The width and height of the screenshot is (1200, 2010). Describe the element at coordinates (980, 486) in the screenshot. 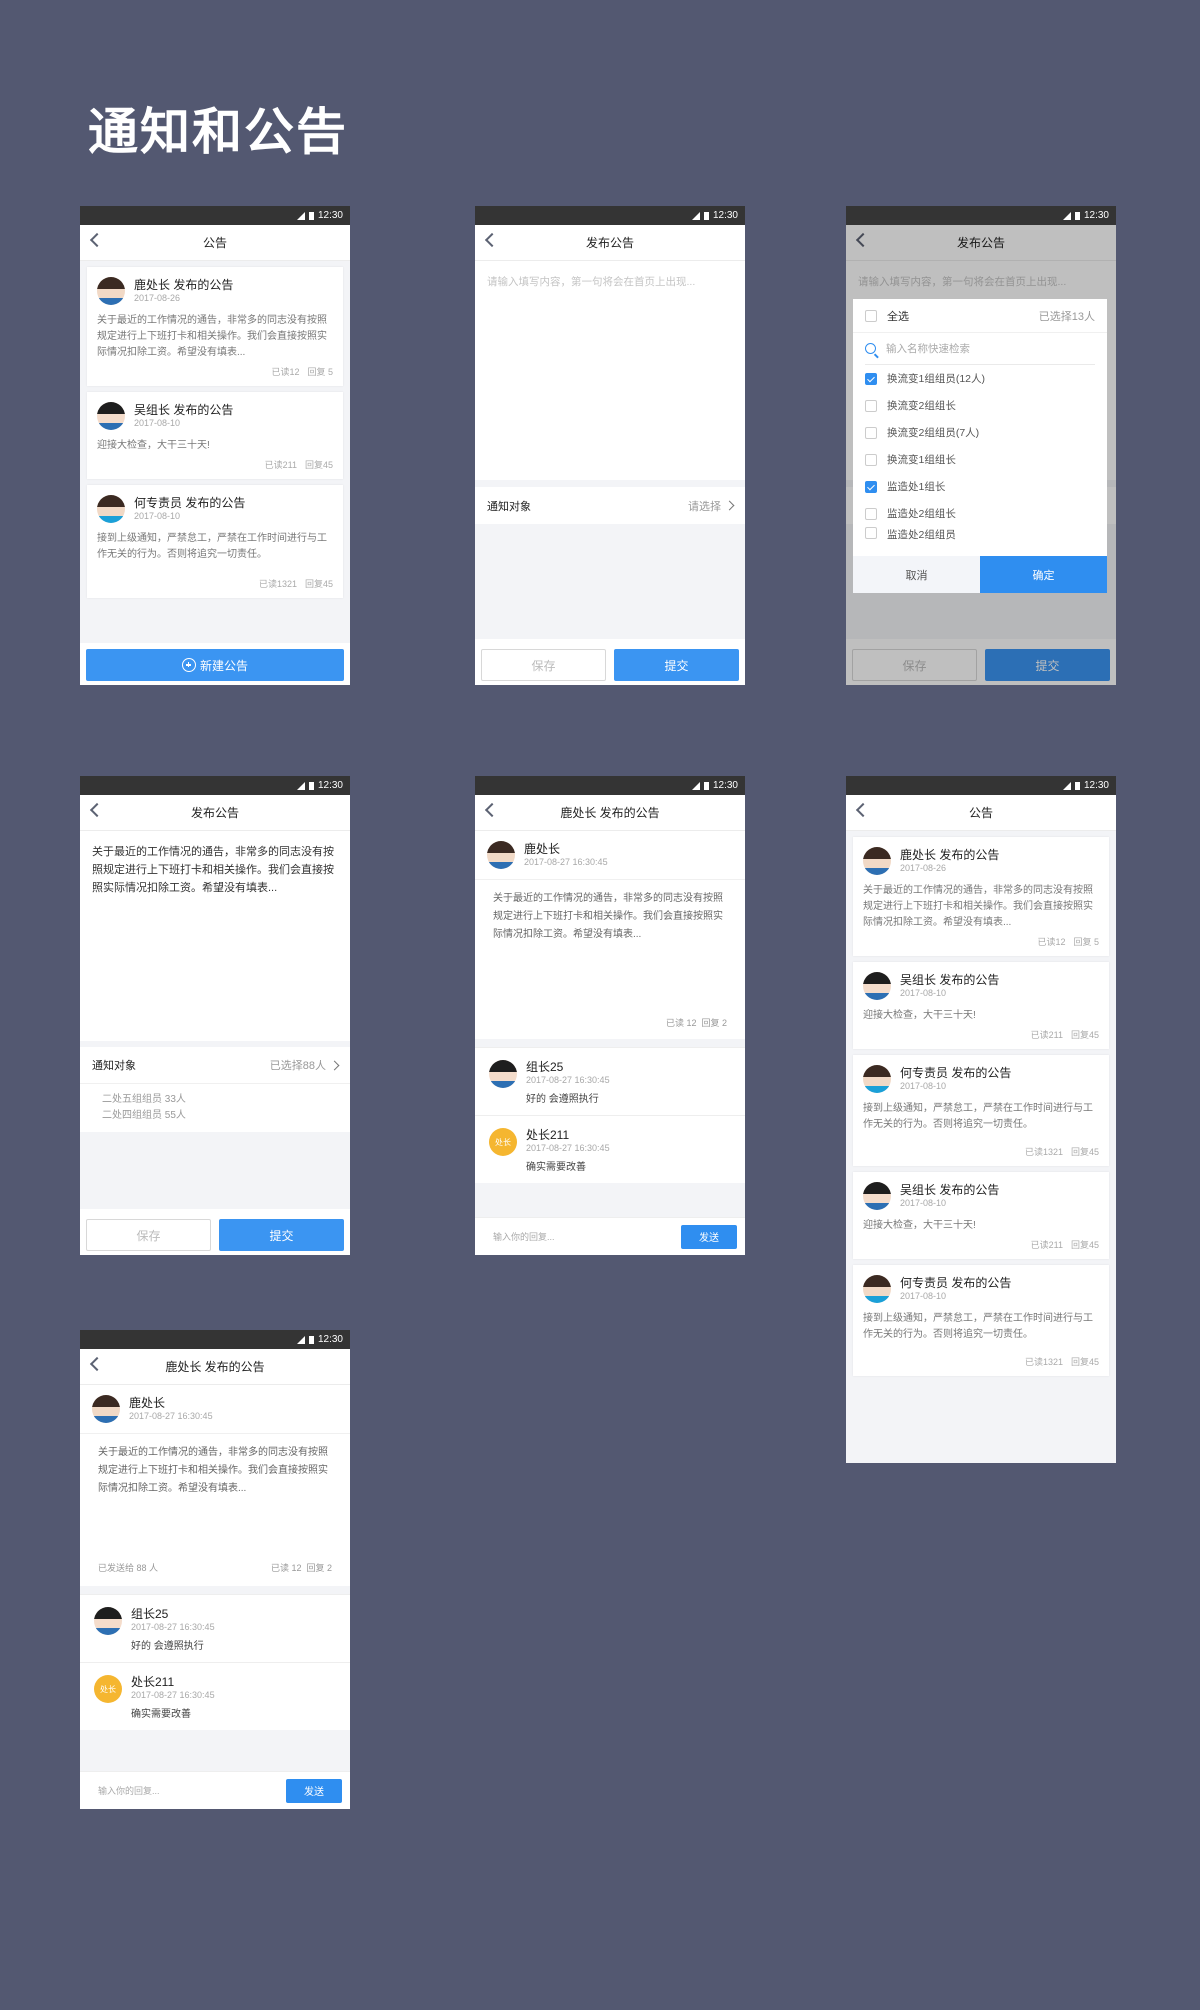

I see `picker-option: 监造处1组长` at that location.